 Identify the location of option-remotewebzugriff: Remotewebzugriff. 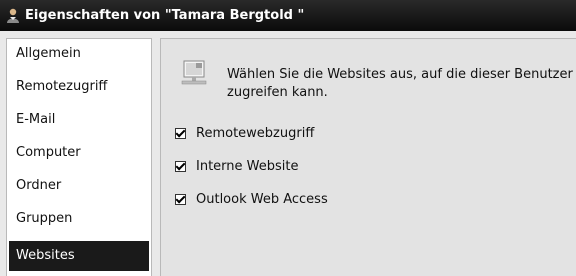
(244, 133).